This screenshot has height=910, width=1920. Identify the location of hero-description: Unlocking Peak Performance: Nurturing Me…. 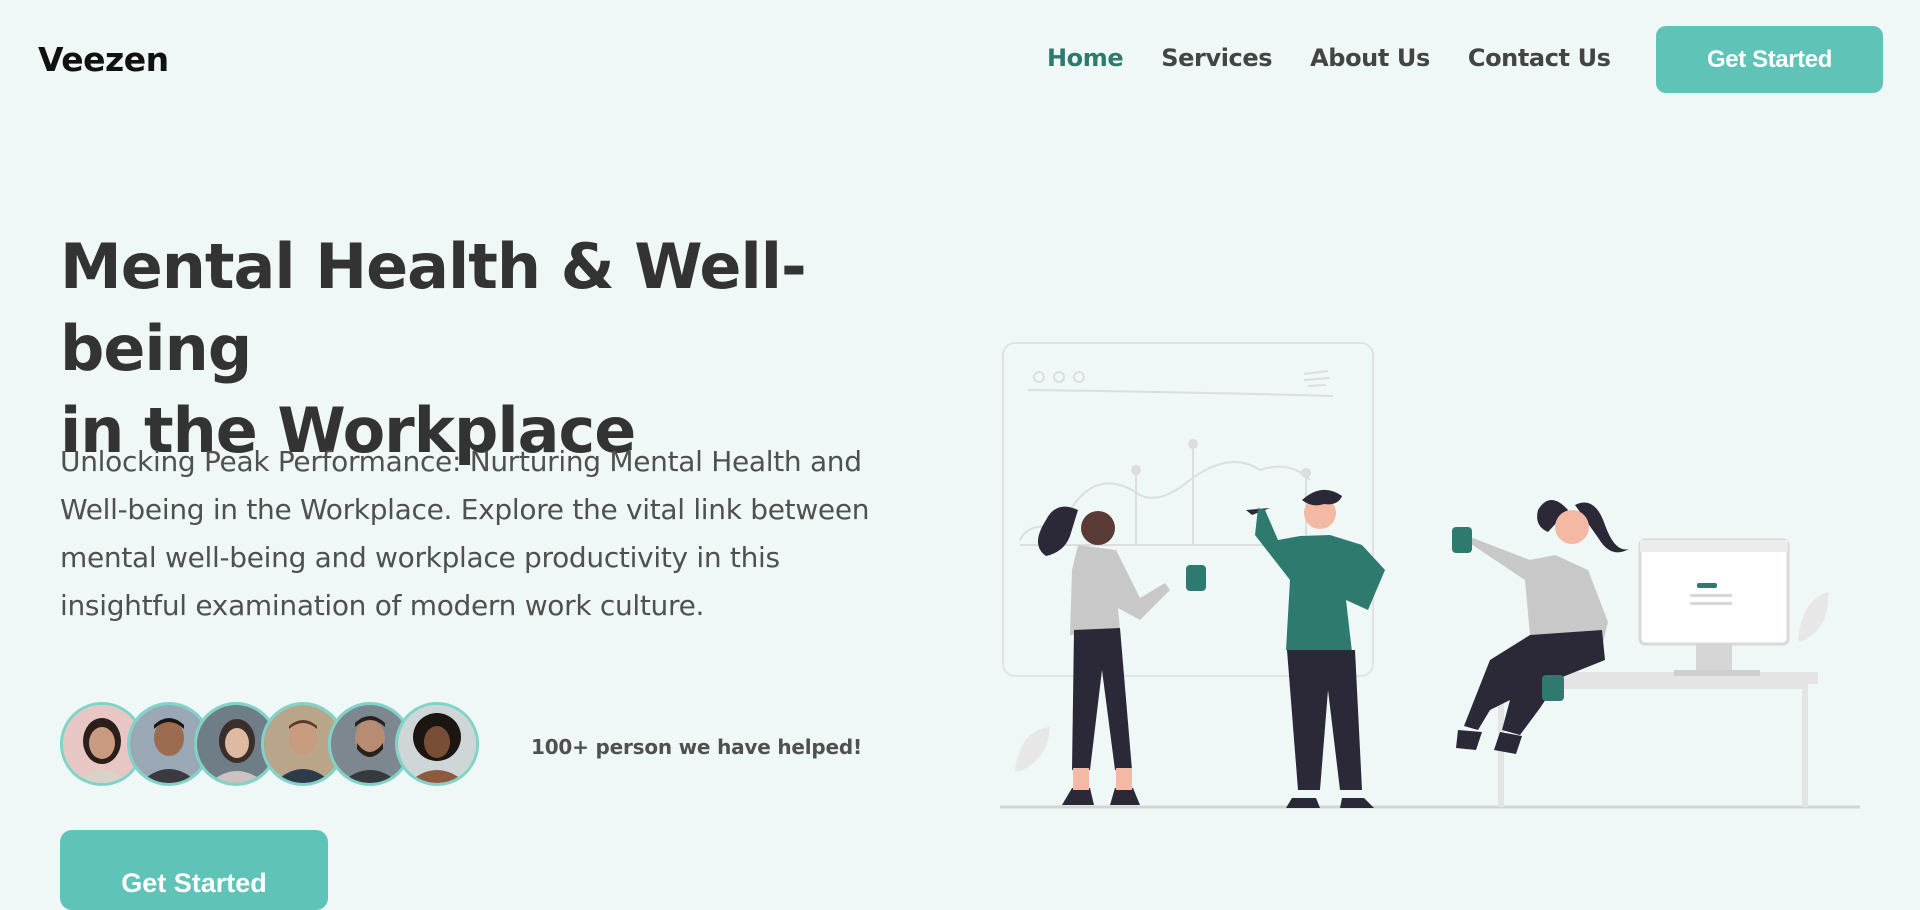
(465, 533).